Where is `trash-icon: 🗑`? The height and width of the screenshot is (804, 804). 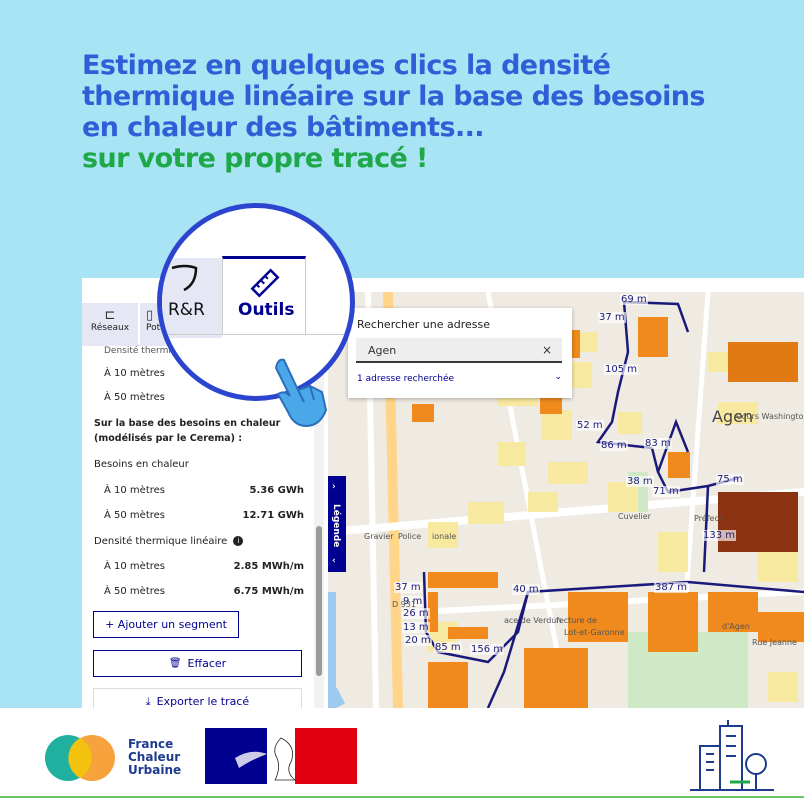
trash-icon: 🗑 is located at coordinates (175, 663).